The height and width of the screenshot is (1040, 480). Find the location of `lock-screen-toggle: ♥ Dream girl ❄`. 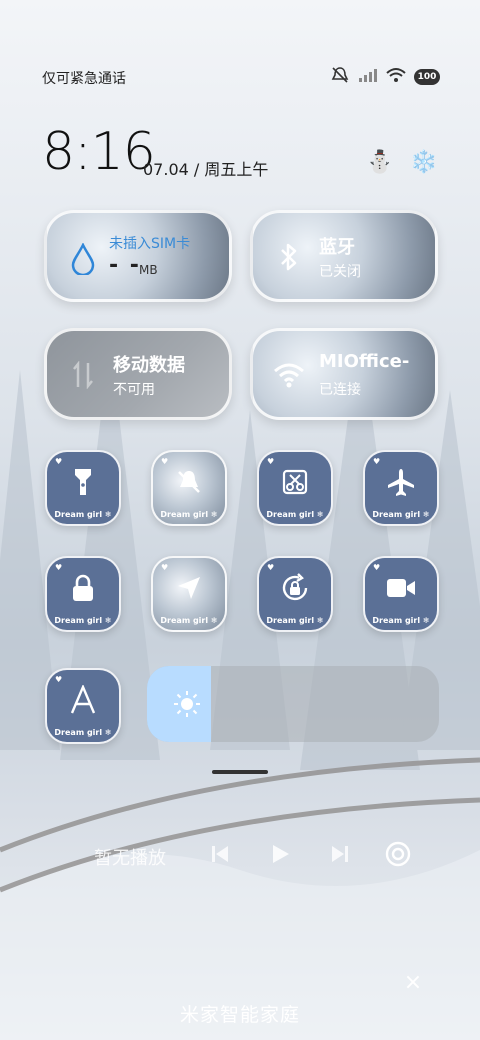

lock-screen-toggle: ♥ Dream girl ❄ is located at coordinates (83, 594).